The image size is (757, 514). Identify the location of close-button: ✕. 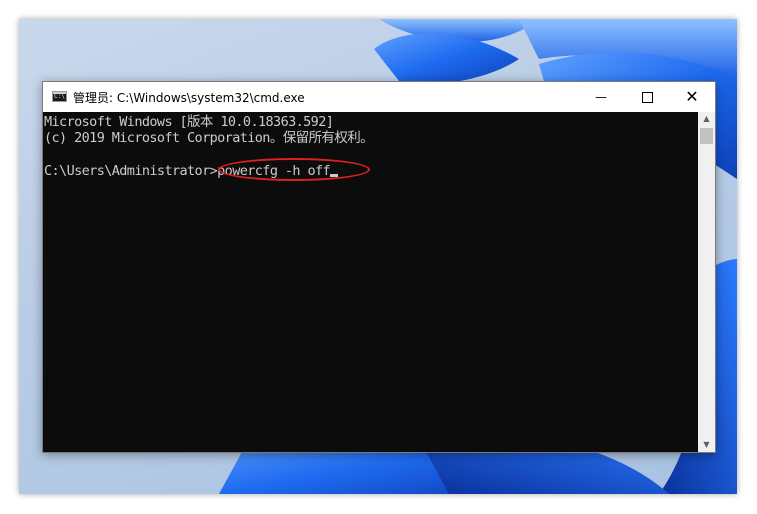
(692, 97).